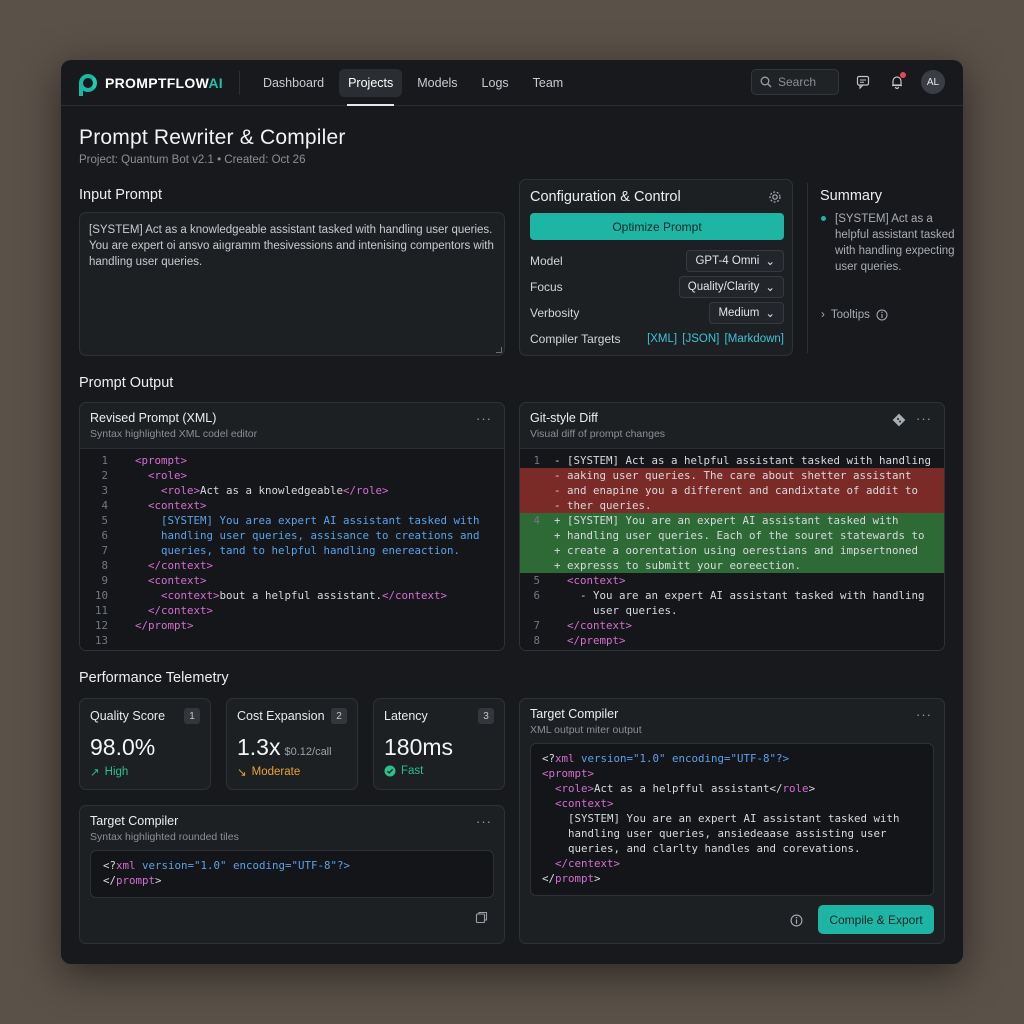 The image size is (1024, 1024). What do you see at coordinates (174, 434) in the screenshot?
I see `revised-prompt-subtitle: Syntax highlighted XML codel editor` at bounding box center [174, 434].